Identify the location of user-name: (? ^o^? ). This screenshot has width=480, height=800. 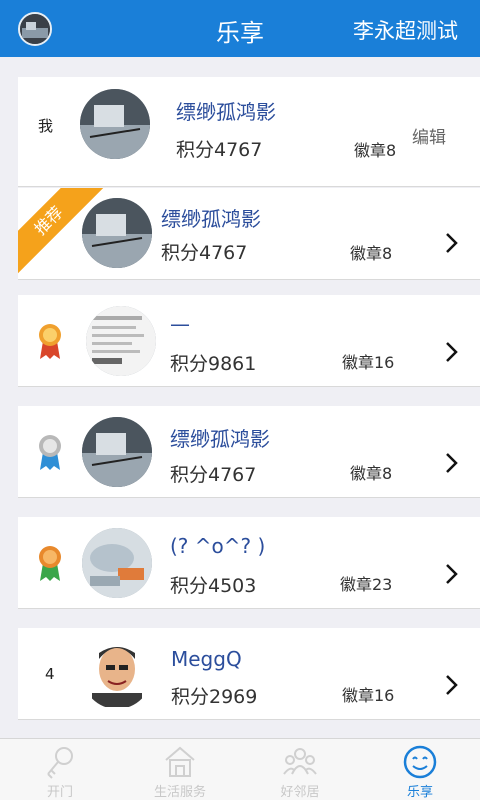
(218, 546).